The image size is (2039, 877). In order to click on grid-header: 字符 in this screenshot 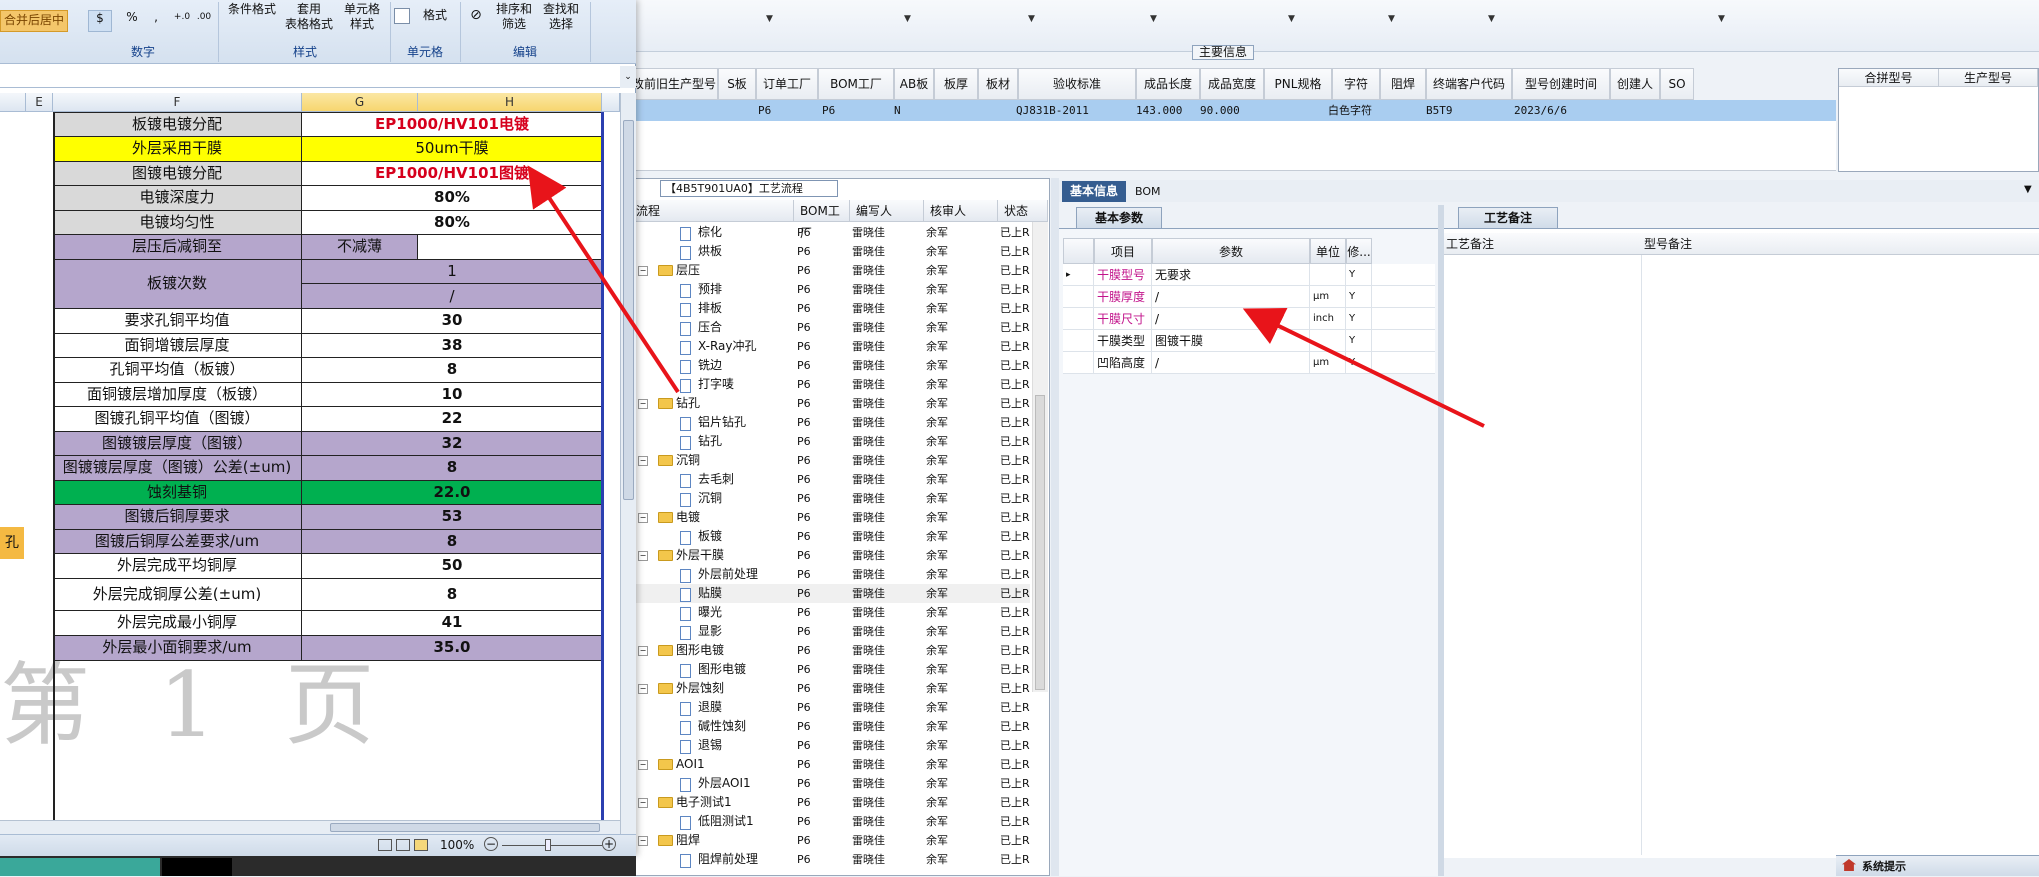, I will do `click(1356, 84)`.